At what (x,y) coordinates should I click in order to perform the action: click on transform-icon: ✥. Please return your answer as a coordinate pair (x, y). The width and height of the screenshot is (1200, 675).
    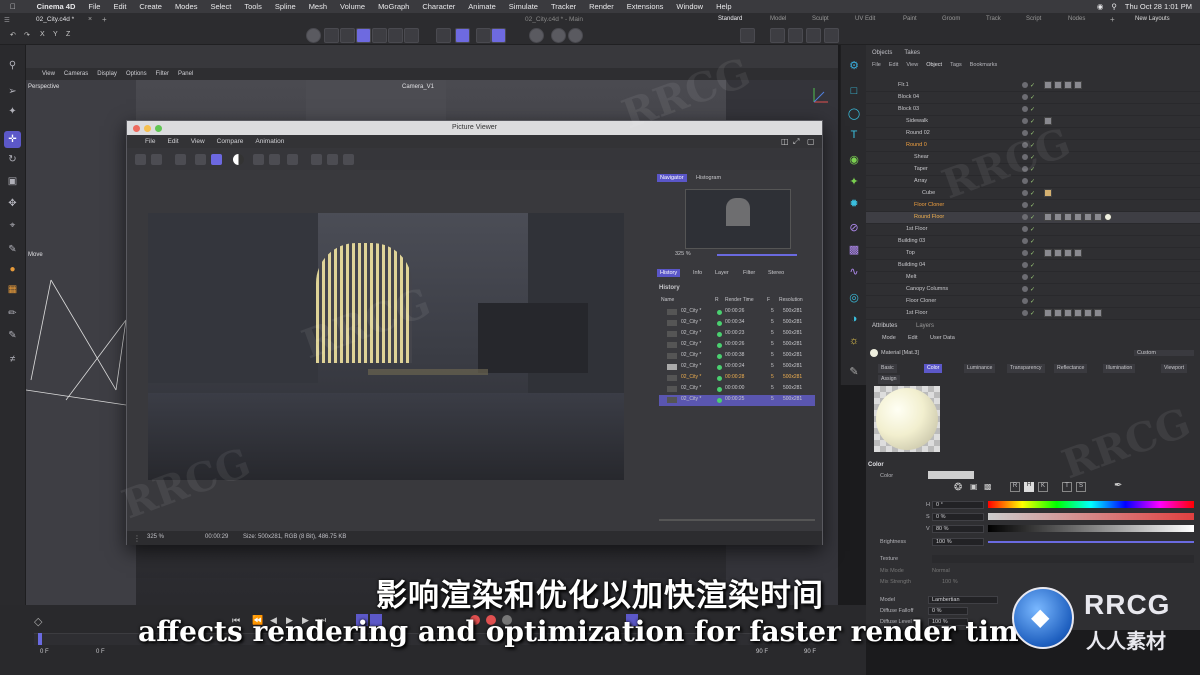
    Looking at the image, I should click on (12, 203).